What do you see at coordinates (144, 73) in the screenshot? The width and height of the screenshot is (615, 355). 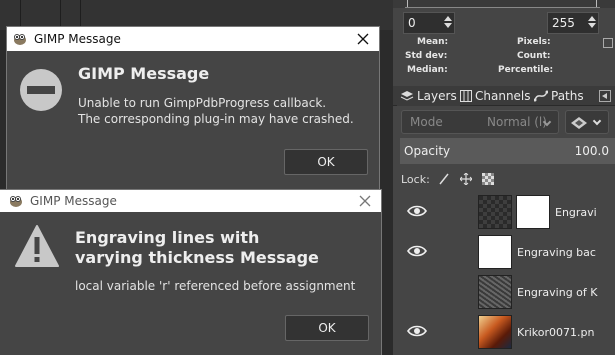 I see `dialog-heading: GIMP Message` at bounding box center [144, 73].